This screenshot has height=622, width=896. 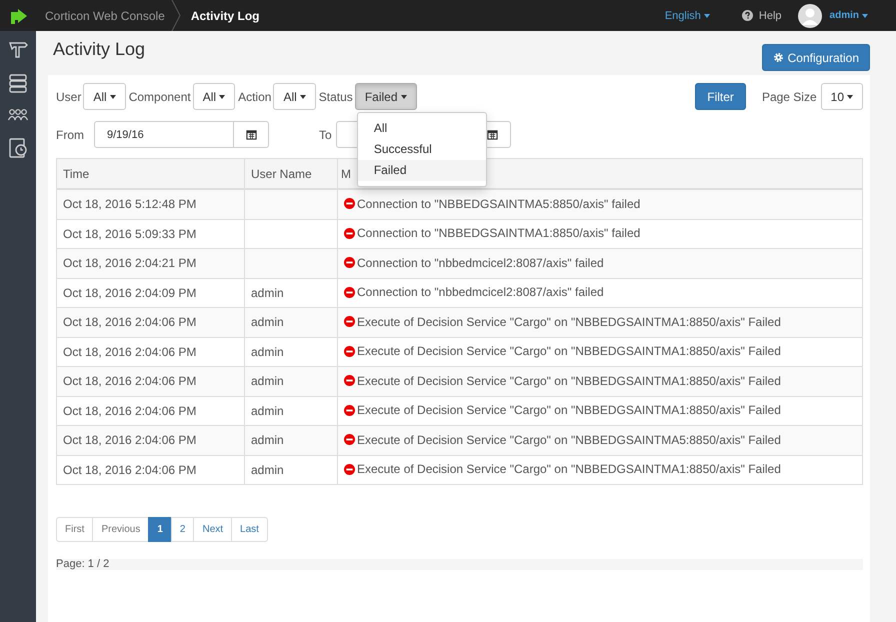 I want to click on from-date-field: 9/19/16, so click(x=164, y=134).